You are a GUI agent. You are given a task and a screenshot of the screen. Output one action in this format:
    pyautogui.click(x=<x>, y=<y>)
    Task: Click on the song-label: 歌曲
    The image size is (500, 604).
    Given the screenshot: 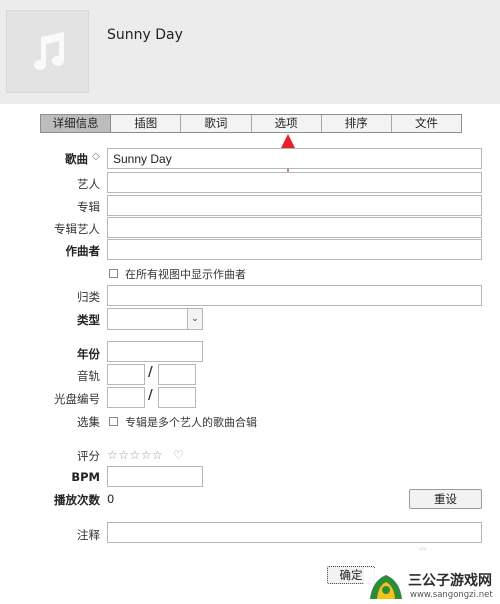 What is the action you would take?
    pyautogui.click(x=76, y=159)
    